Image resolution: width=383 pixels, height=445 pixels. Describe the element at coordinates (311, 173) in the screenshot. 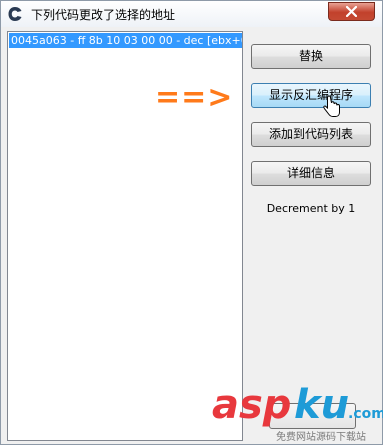

I see `more-info-button: 详细信息` at that location.